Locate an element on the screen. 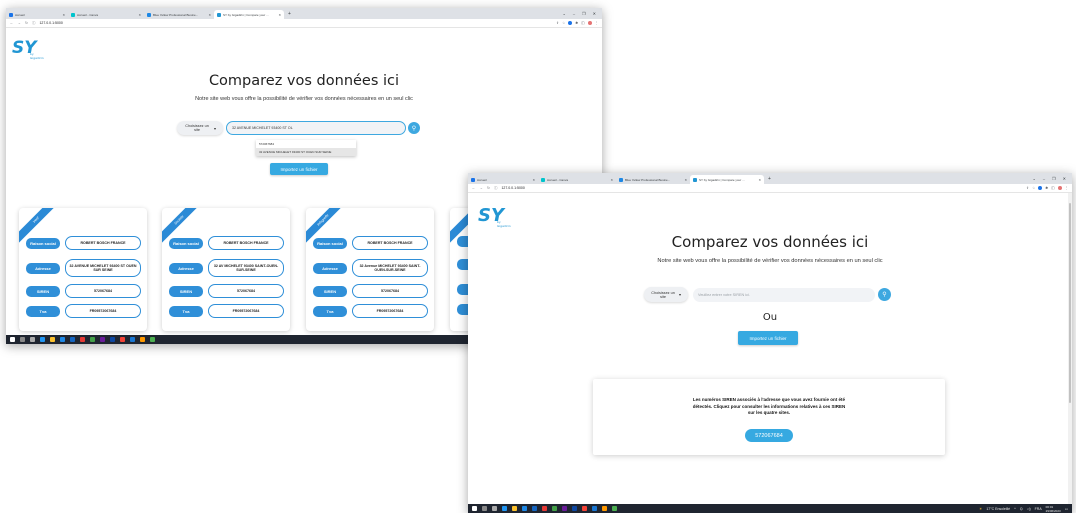  notification-icon: ▭ is located at coordinates (1066, 509).